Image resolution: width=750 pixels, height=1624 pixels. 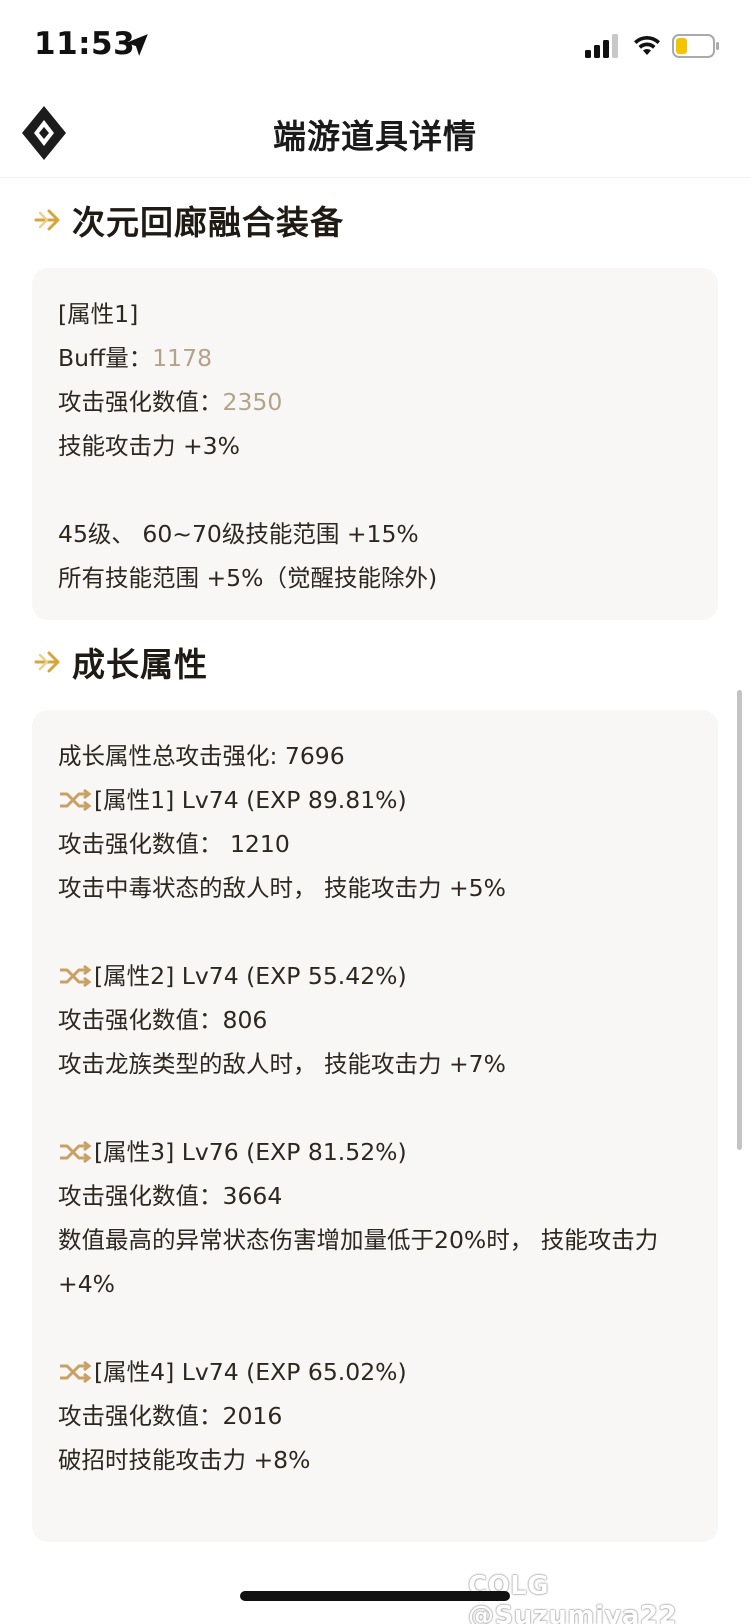 What do you see at coordinates (201, 756) in the screenshot?
I see `growth-total: 成长属性总攻击强化: 7696` at bounding box center [201, 756].